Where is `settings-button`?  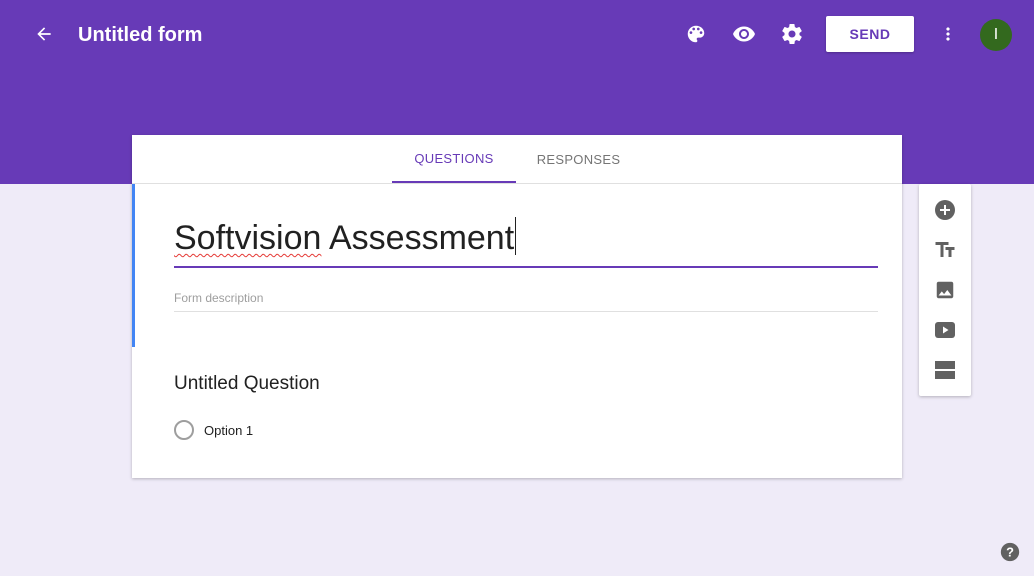
settings-button is located at coordinates (792, 34).